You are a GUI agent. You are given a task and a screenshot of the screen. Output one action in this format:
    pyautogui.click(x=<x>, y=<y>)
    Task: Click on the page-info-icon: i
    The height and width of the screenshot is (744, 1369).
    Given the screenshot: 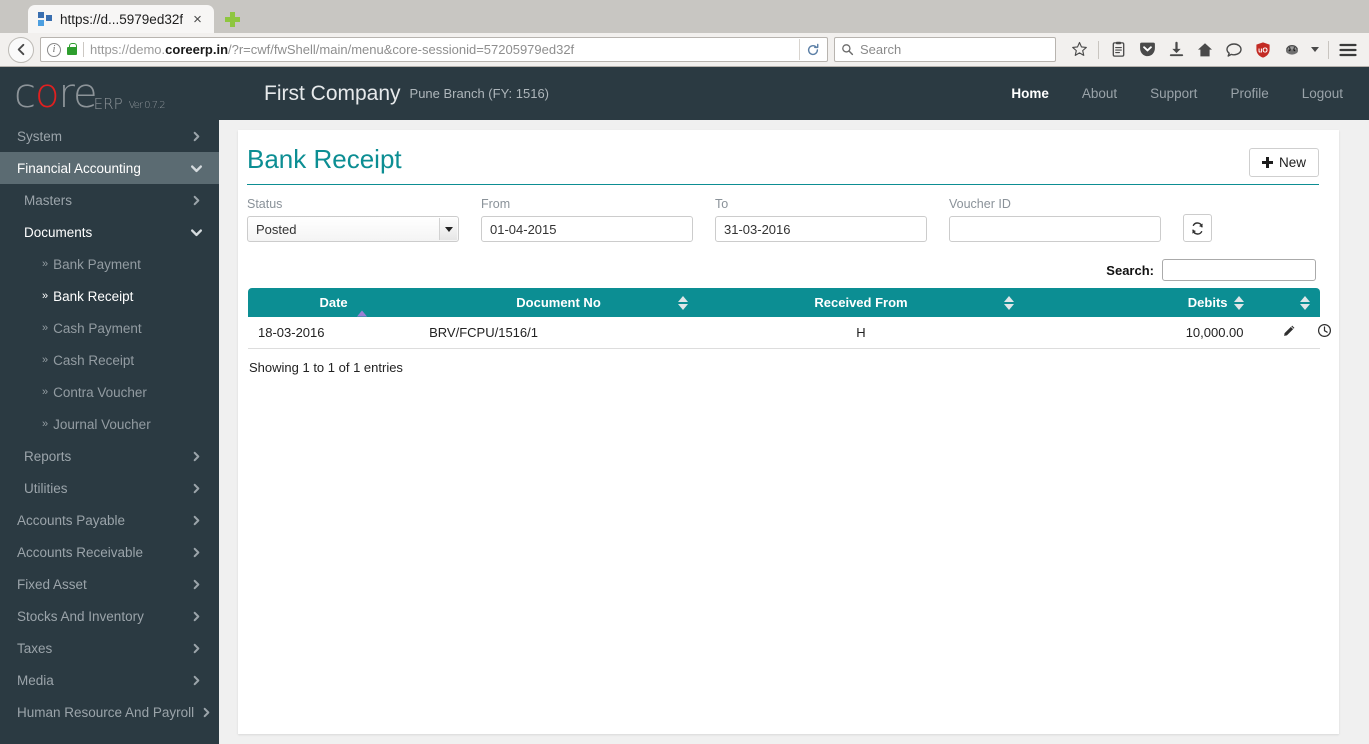 What is the action you would take?
    pyautogui.click(x=54, y=49)
    